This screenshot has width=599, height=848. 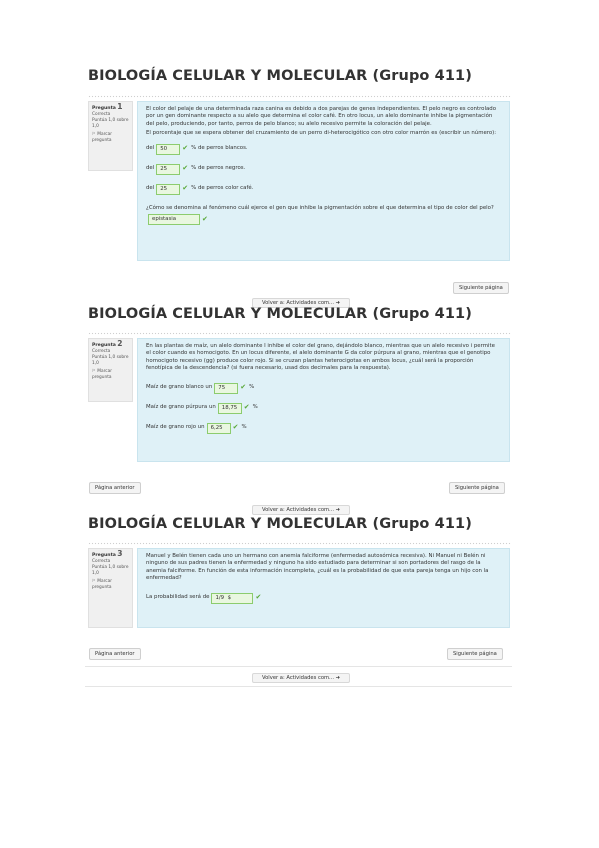 What do you see at coordinates (226, 388) in the screenshot?
I see `answer-input: 75` at bounding box center [226, 388].